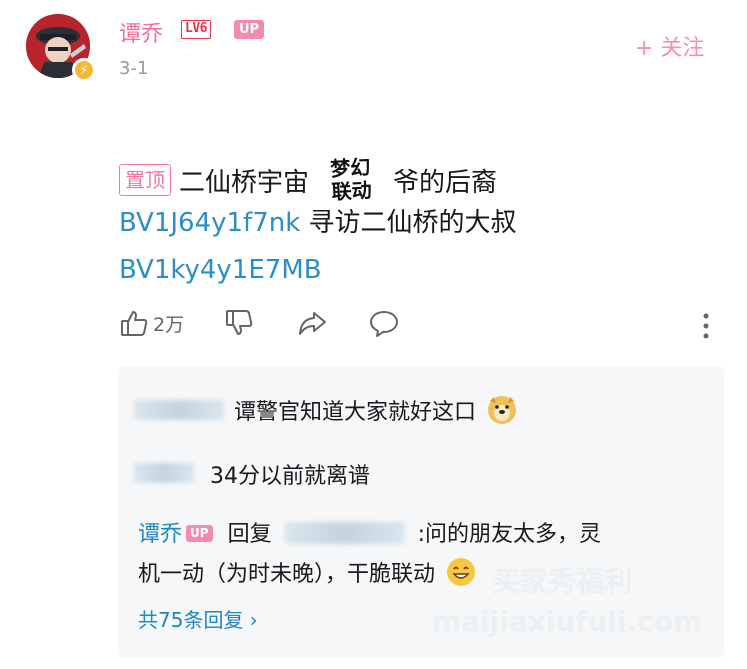  I want to click on avatar: ⚡, so click(61, 48).